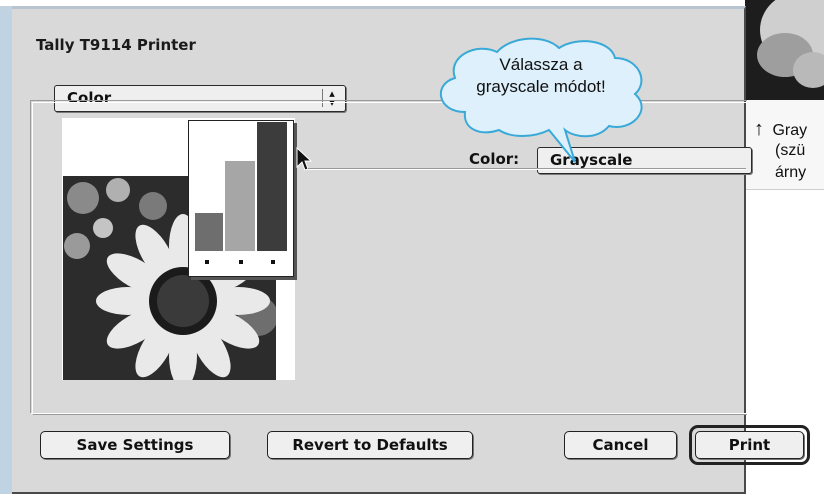 This screenshot has width=824, height=499. What do you see at coordinates (541, 64) in the screenshot?
I see `callout-line-1: Válassza a` at bounding box center [541, 64].